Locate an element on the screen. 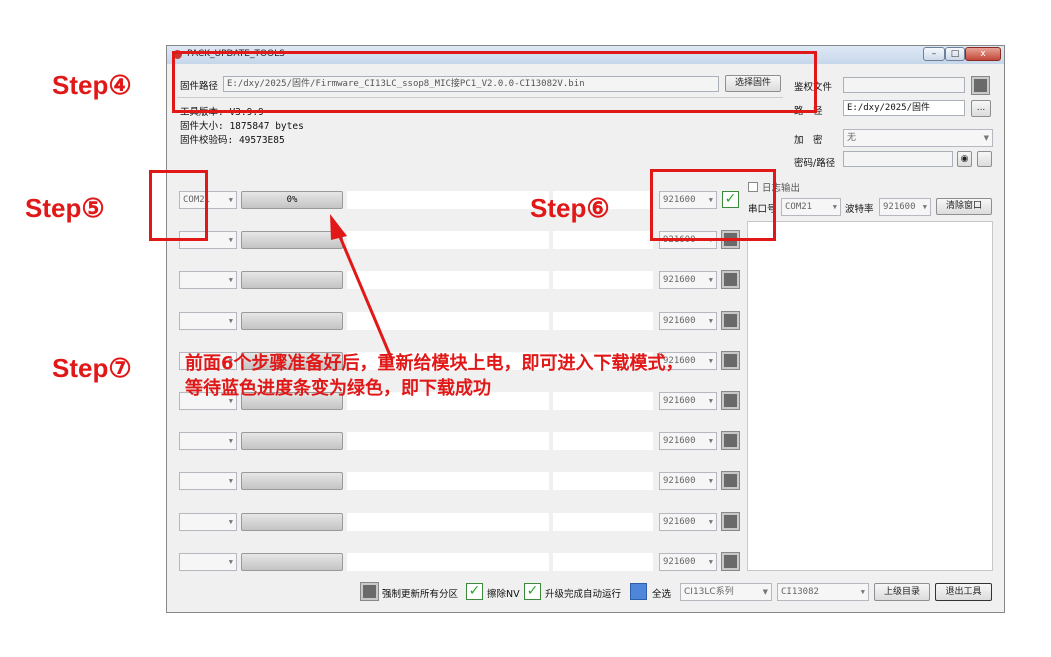 The width and height of the screenshot is (1051, 657). instruction-line-2: 等待蓝色进度条变为绿色，即下载成功 is located at coordinates (338, 388).